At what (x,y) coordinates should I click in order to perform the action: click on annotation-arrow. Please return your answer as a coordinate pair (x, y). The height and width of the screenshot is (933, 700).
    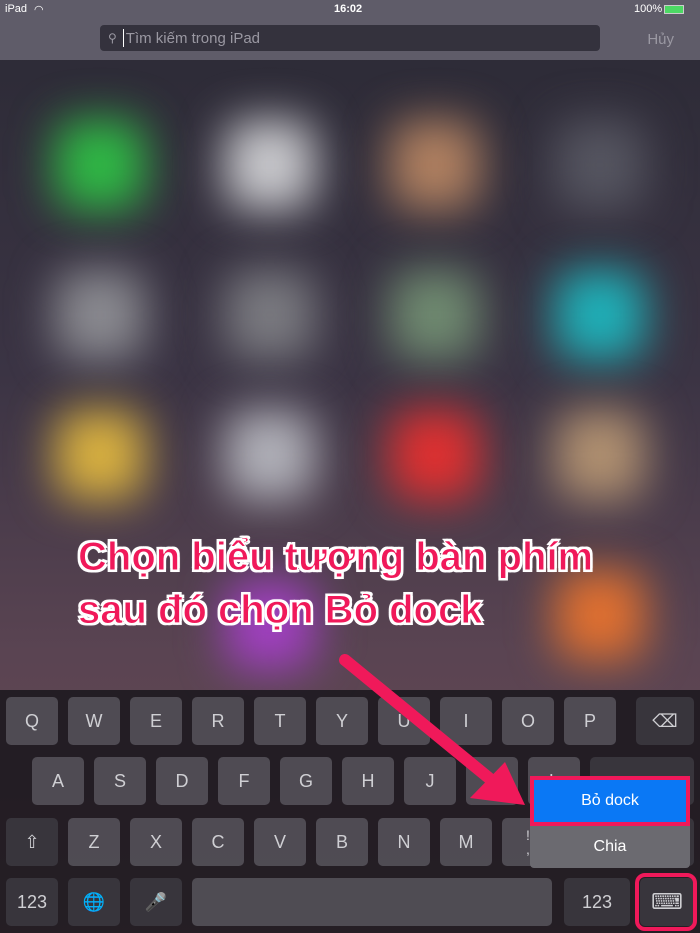
    Looking at the image, I should click on (432, 729).